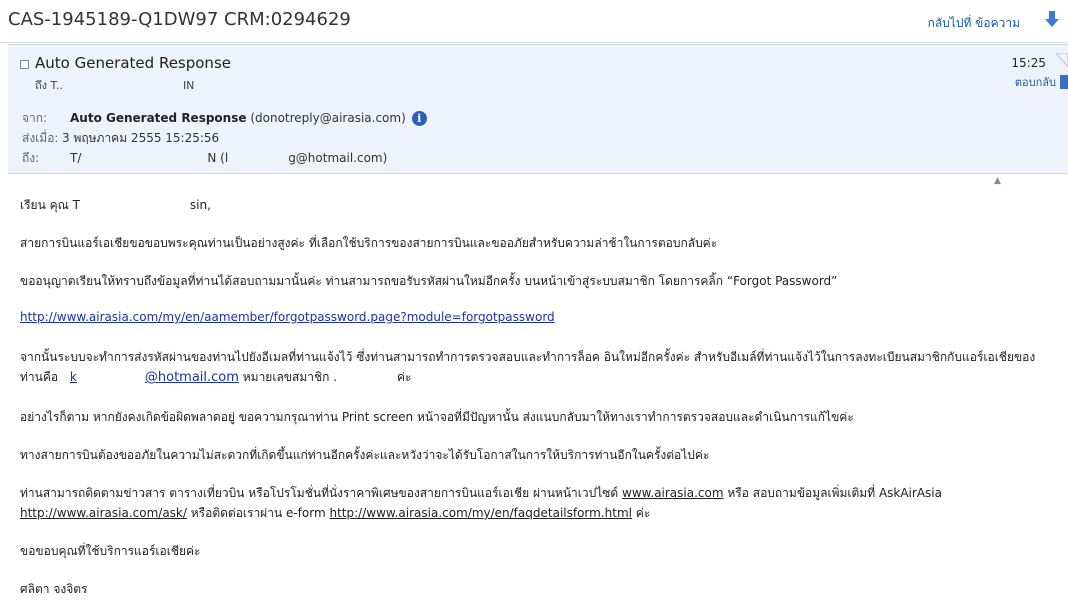 The height and width of the screenshot is (614, 1068). I want to click on info-icon: i, so click(419, 118).